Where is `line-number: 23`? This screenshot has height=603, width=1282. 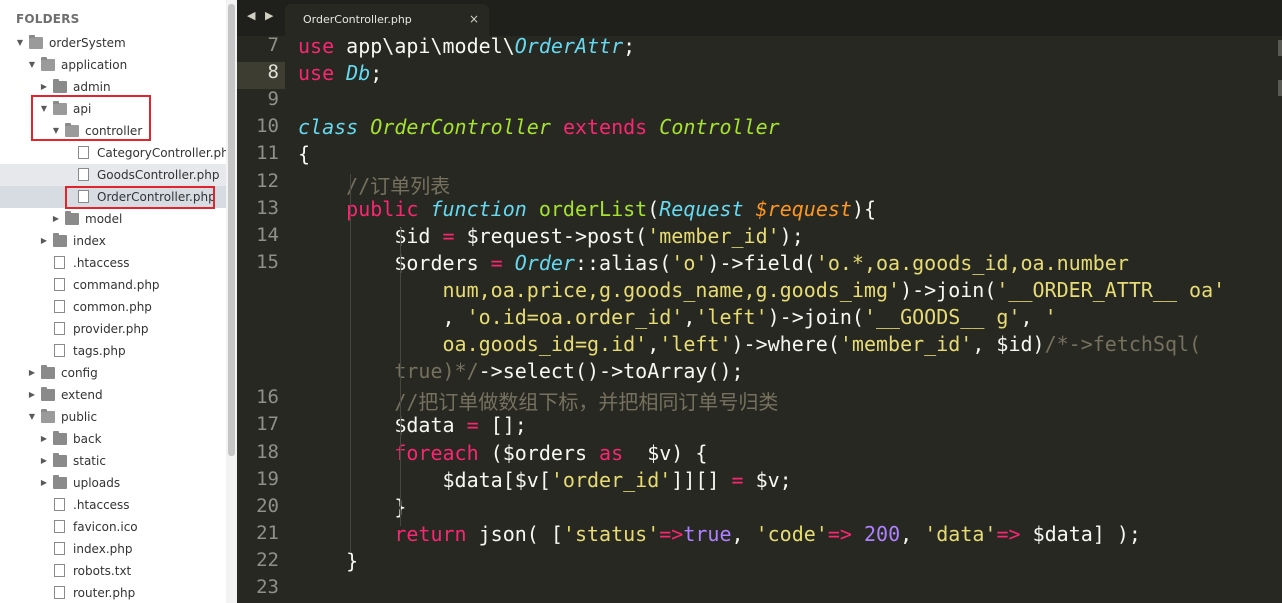 line-number: 23 is located at coordinates (267, 587).